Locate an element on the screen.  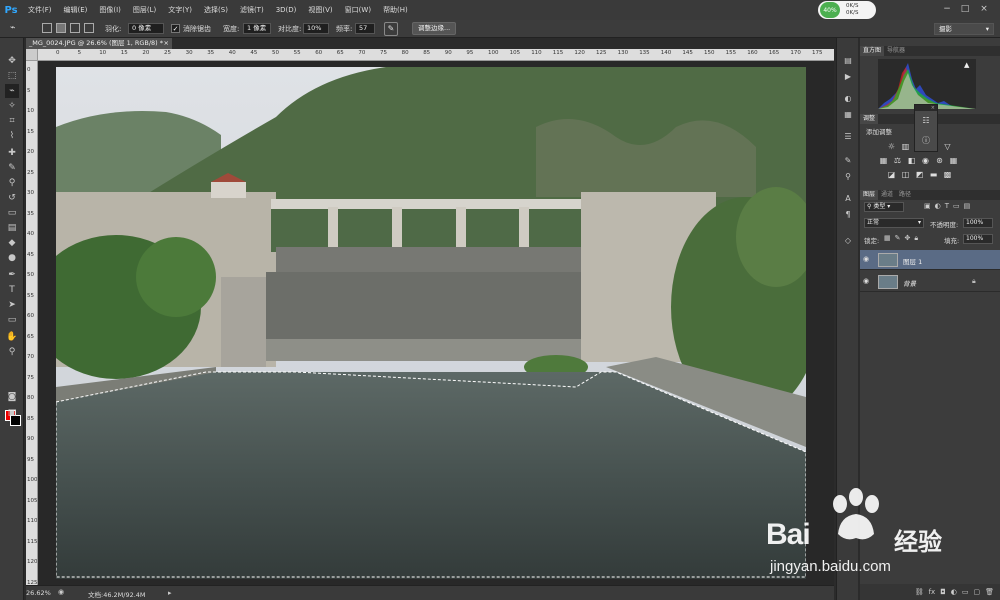
quick-mask-icon: ◙ is located at coordinates (12, 397).